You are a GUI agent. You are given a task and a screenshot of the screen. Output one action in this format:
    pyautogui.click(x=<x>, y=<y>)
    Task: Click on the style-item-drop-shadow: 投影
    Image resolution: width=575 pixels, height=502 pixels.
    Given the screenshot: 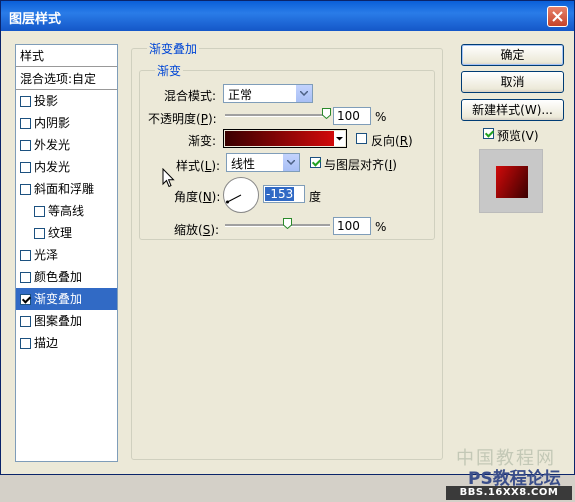 What is the action you would take?
    pyautogui.click(x=66, y=101)
    